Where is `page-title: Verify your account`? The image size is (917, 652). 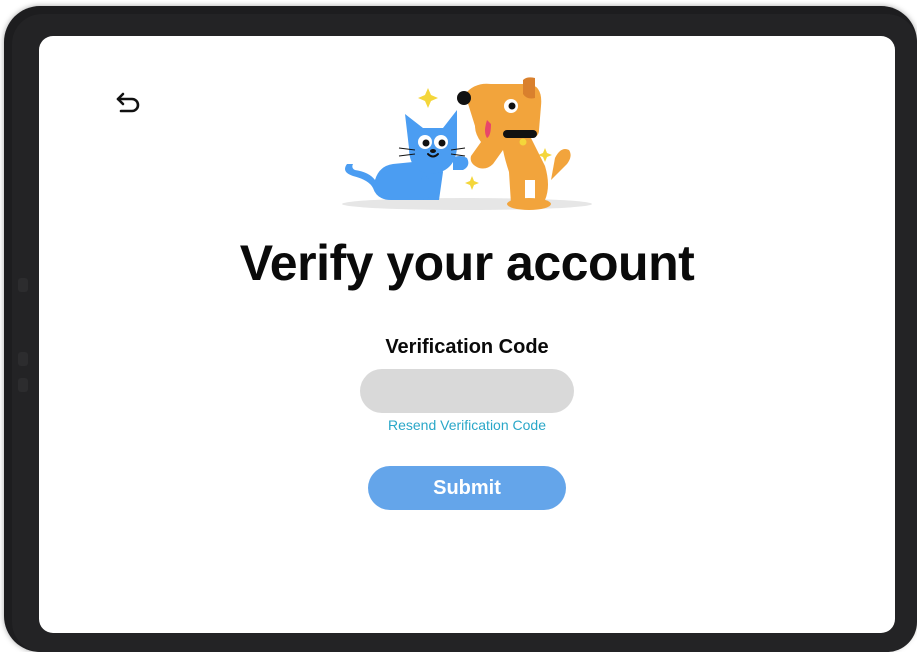 page-title: Verify your account is located at coordinates (467, 263).